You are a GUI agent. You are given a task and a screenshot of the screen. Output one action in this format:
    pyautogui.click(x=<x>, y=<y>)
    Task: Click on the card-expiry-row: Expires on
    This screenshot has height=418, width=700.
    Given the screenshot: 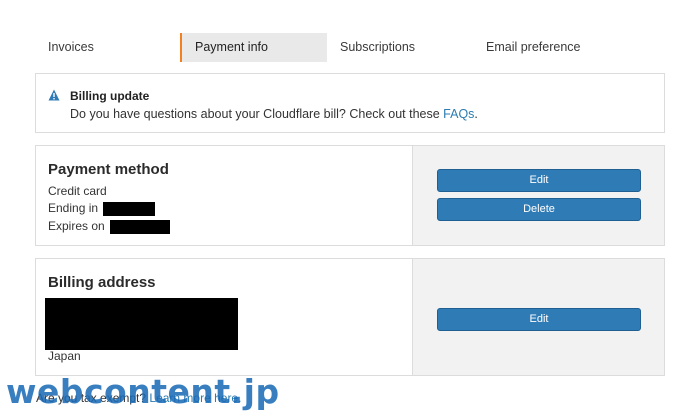 What is the action you would take?
    pyautogui.click(x=109, y=226)
    